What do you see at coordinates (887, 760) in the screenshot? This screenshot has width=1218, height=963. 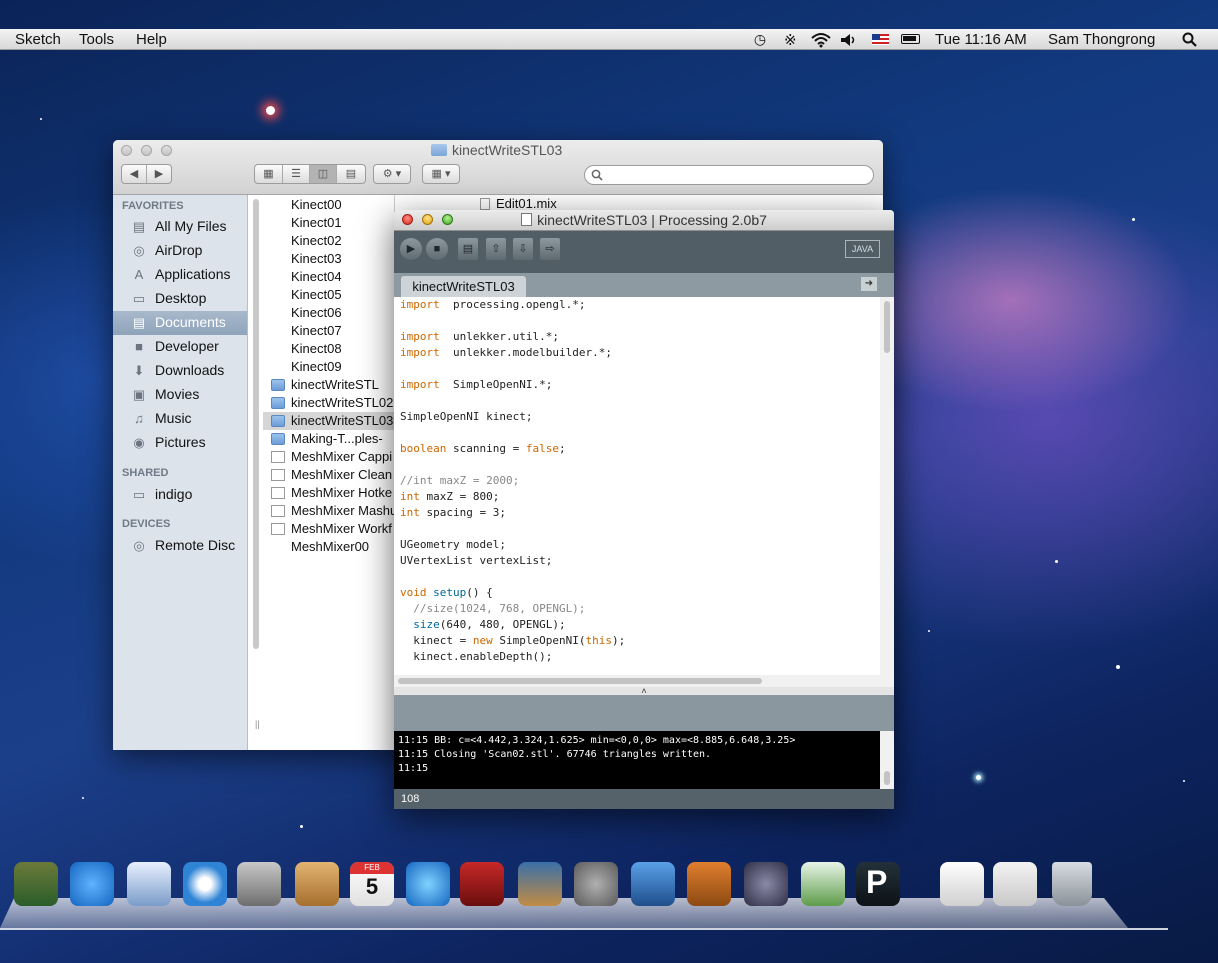 I see `console-scrollbar` at bounding box center [887, 760].